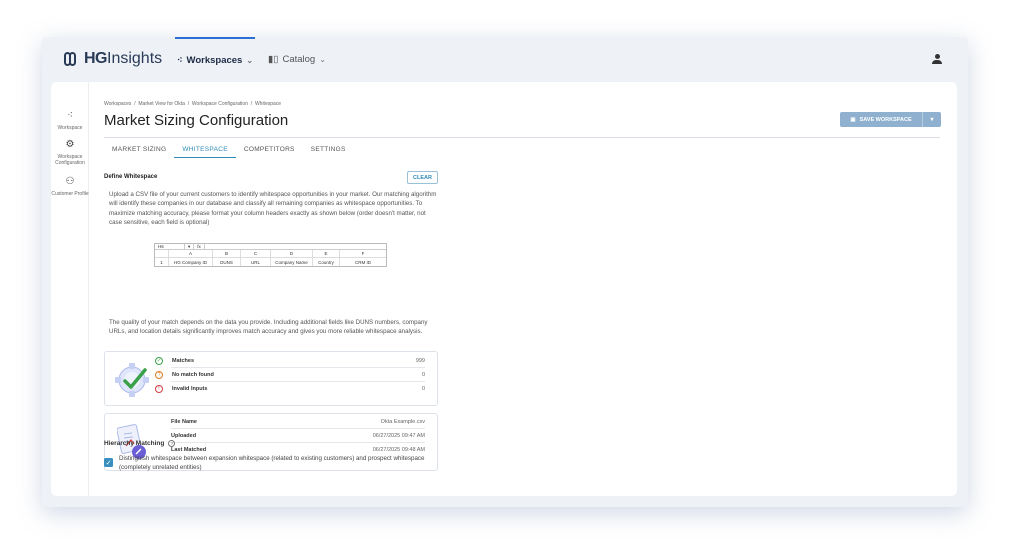 Image resolution: width=1024 pixels, height=557 pixels. I want to click on cell-reference: H6, so click(170, 246).